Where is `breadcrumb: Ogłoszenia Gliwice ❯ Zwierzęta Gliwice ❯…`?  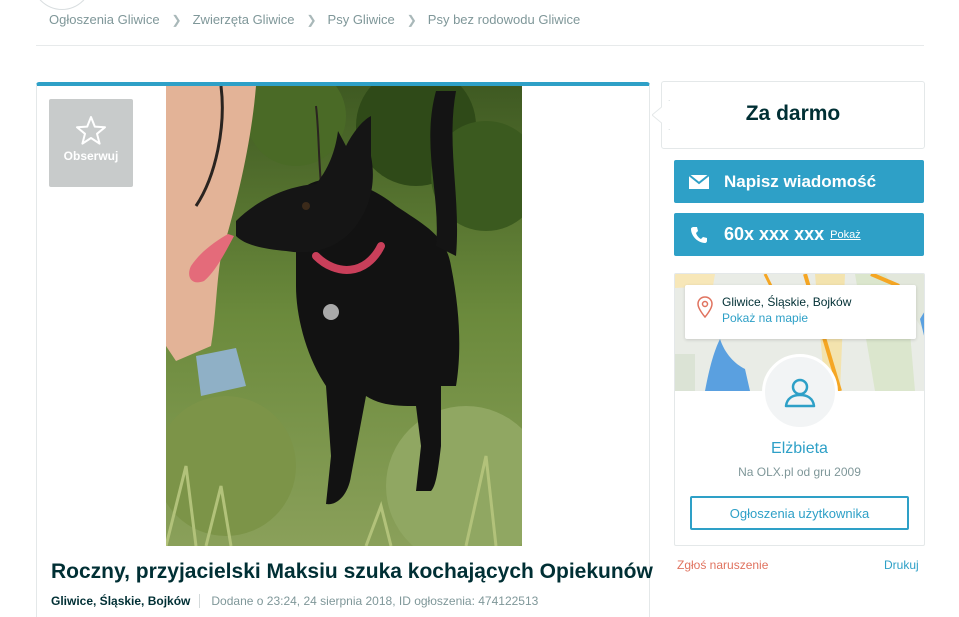 breadcrumb: Ogłoszenia Gliwice ❯ Zwierzęta Gliwice ❯… is located at coordinates (314, 19).